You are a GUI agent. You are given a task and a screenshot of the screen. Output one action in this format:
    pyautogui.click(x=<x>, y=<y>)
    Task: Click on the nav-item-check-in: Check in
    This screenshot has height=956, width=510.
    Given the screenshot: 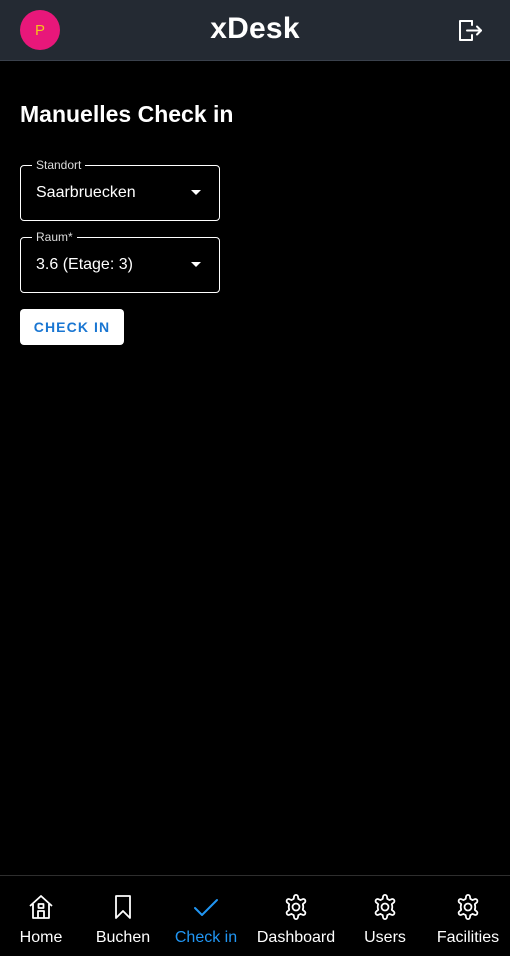 What is the action you would take?
    pyautogui.click(x=206, y=916)
    